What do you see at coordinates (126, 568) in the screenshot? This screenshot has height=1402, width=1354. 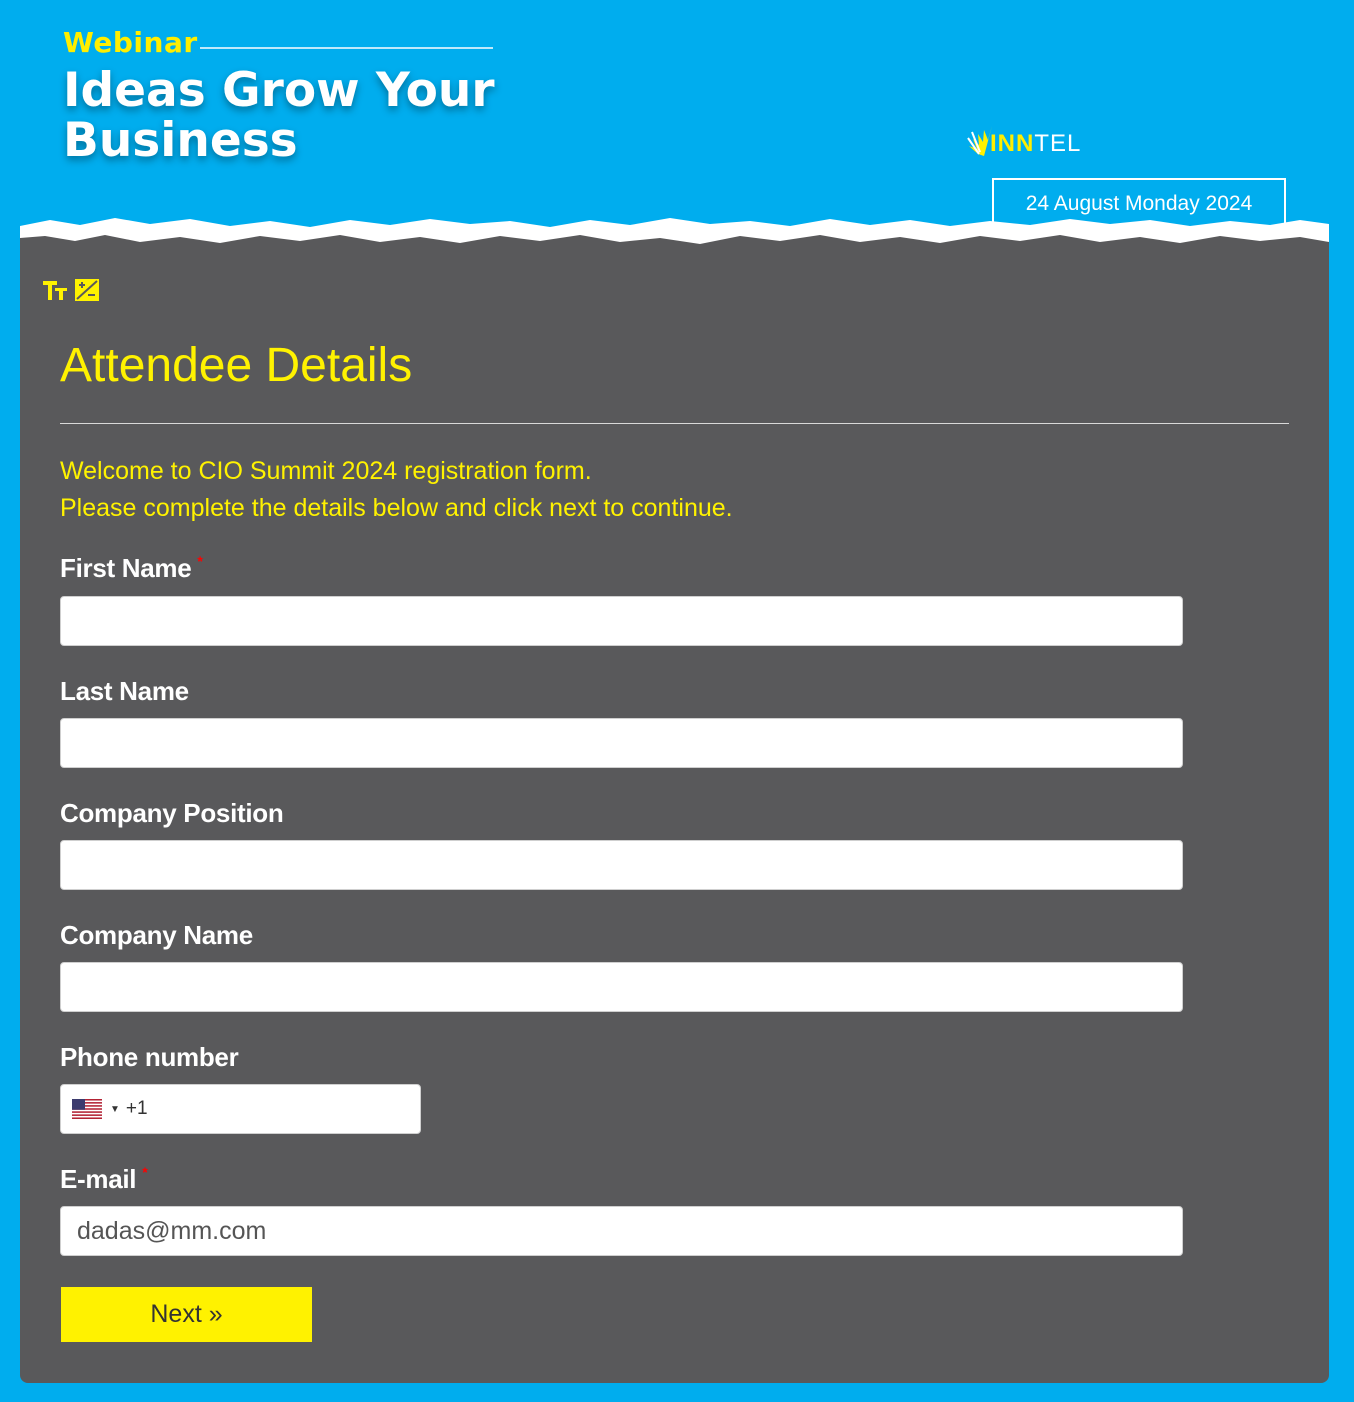 I see `first-name-label-text: First Name` at bounding box center [126, 568].